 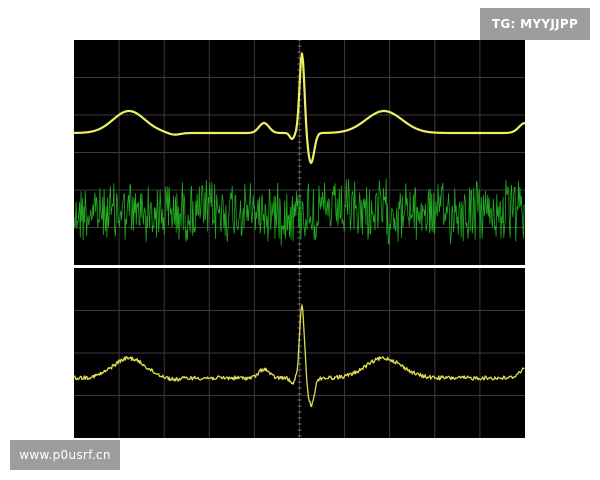 I want to click on watermark-url-badge: www.p0usrf.cn, so click(x=65, y=455).